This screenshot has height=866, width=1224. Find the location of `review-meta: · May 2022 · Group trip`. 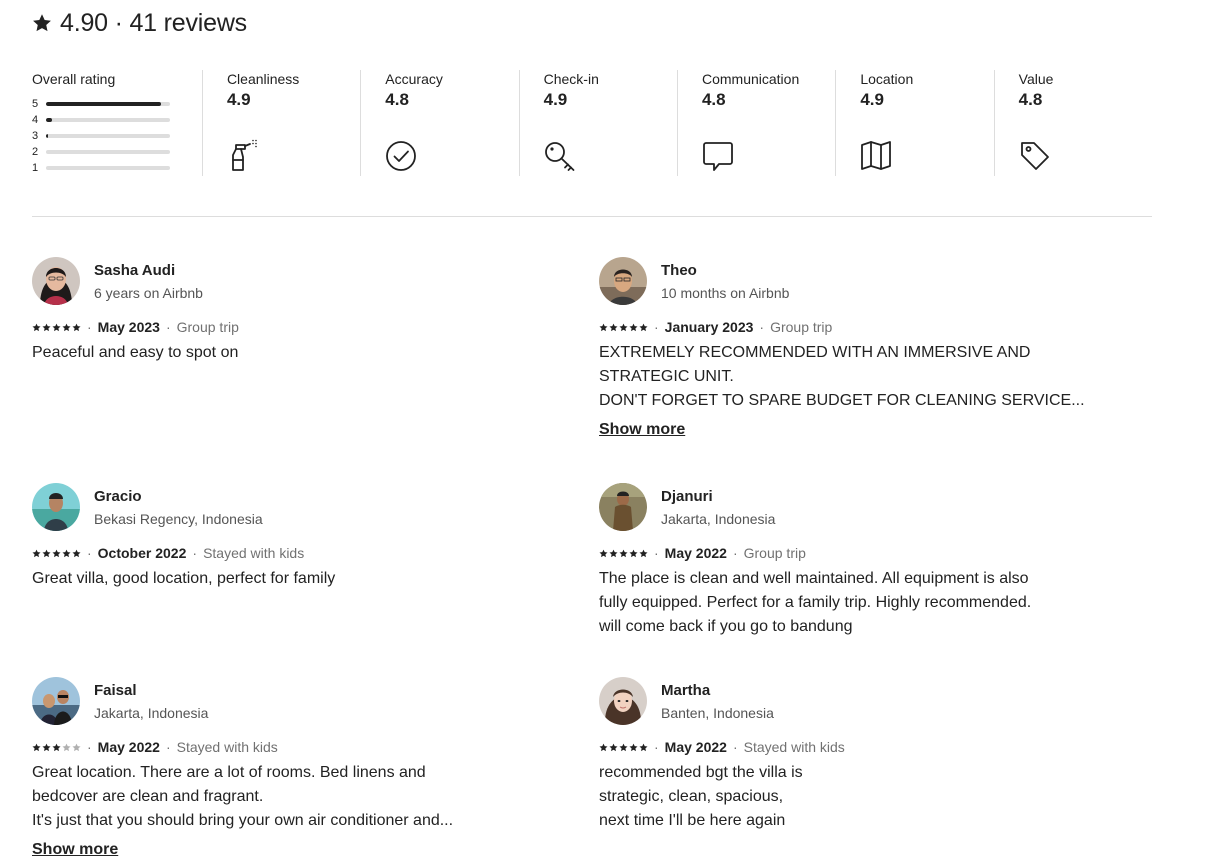

review-meta: · May 2022 · Group trip is located at coordinates (702, 553).